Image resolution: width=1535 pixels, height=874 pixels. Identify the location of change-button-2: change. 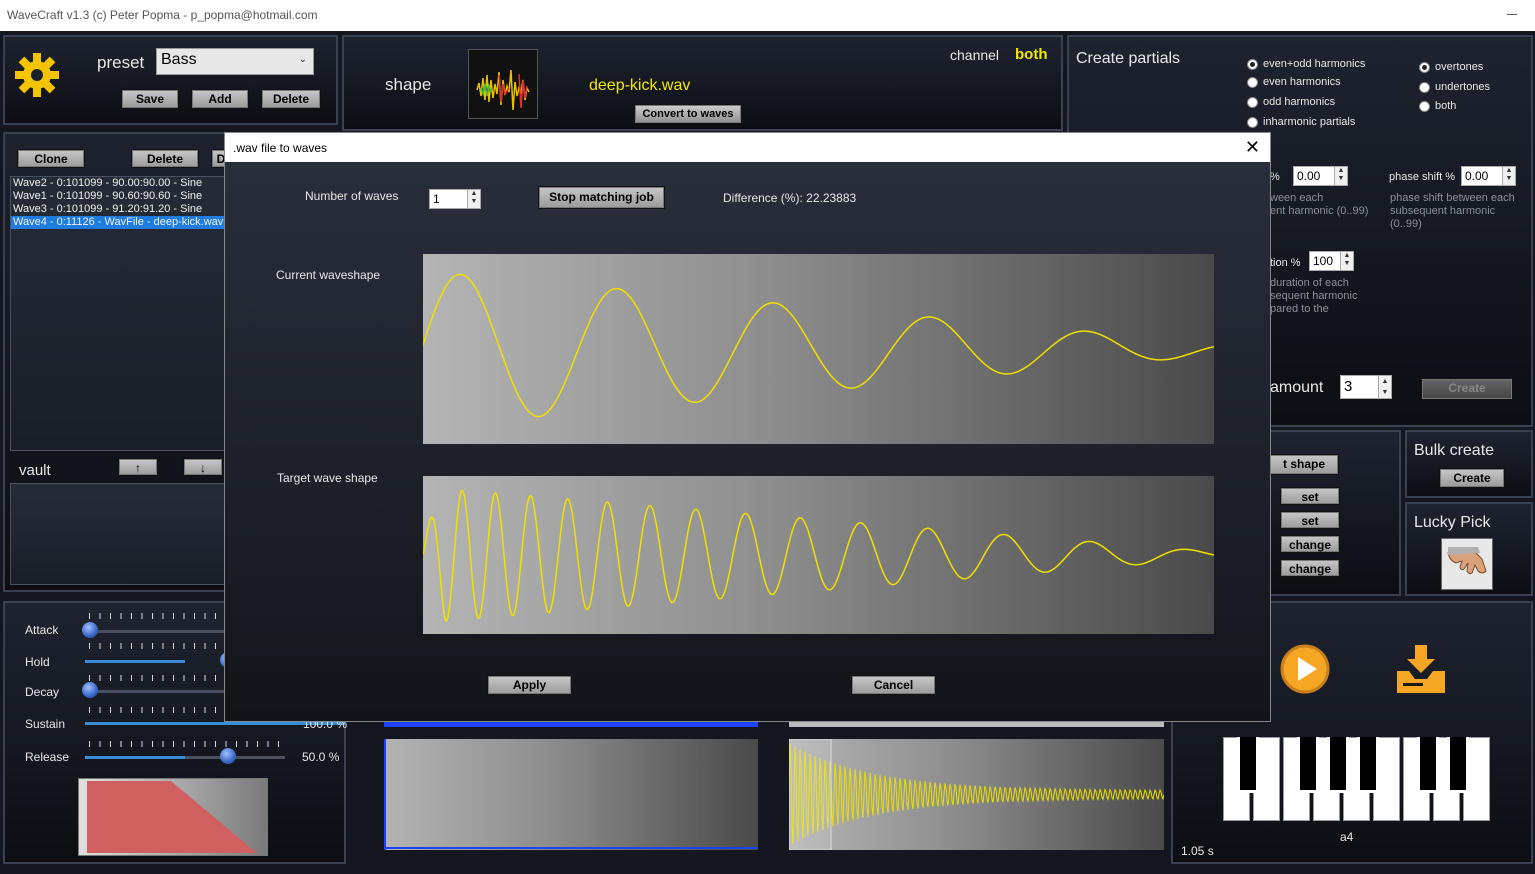
(1310, 568).